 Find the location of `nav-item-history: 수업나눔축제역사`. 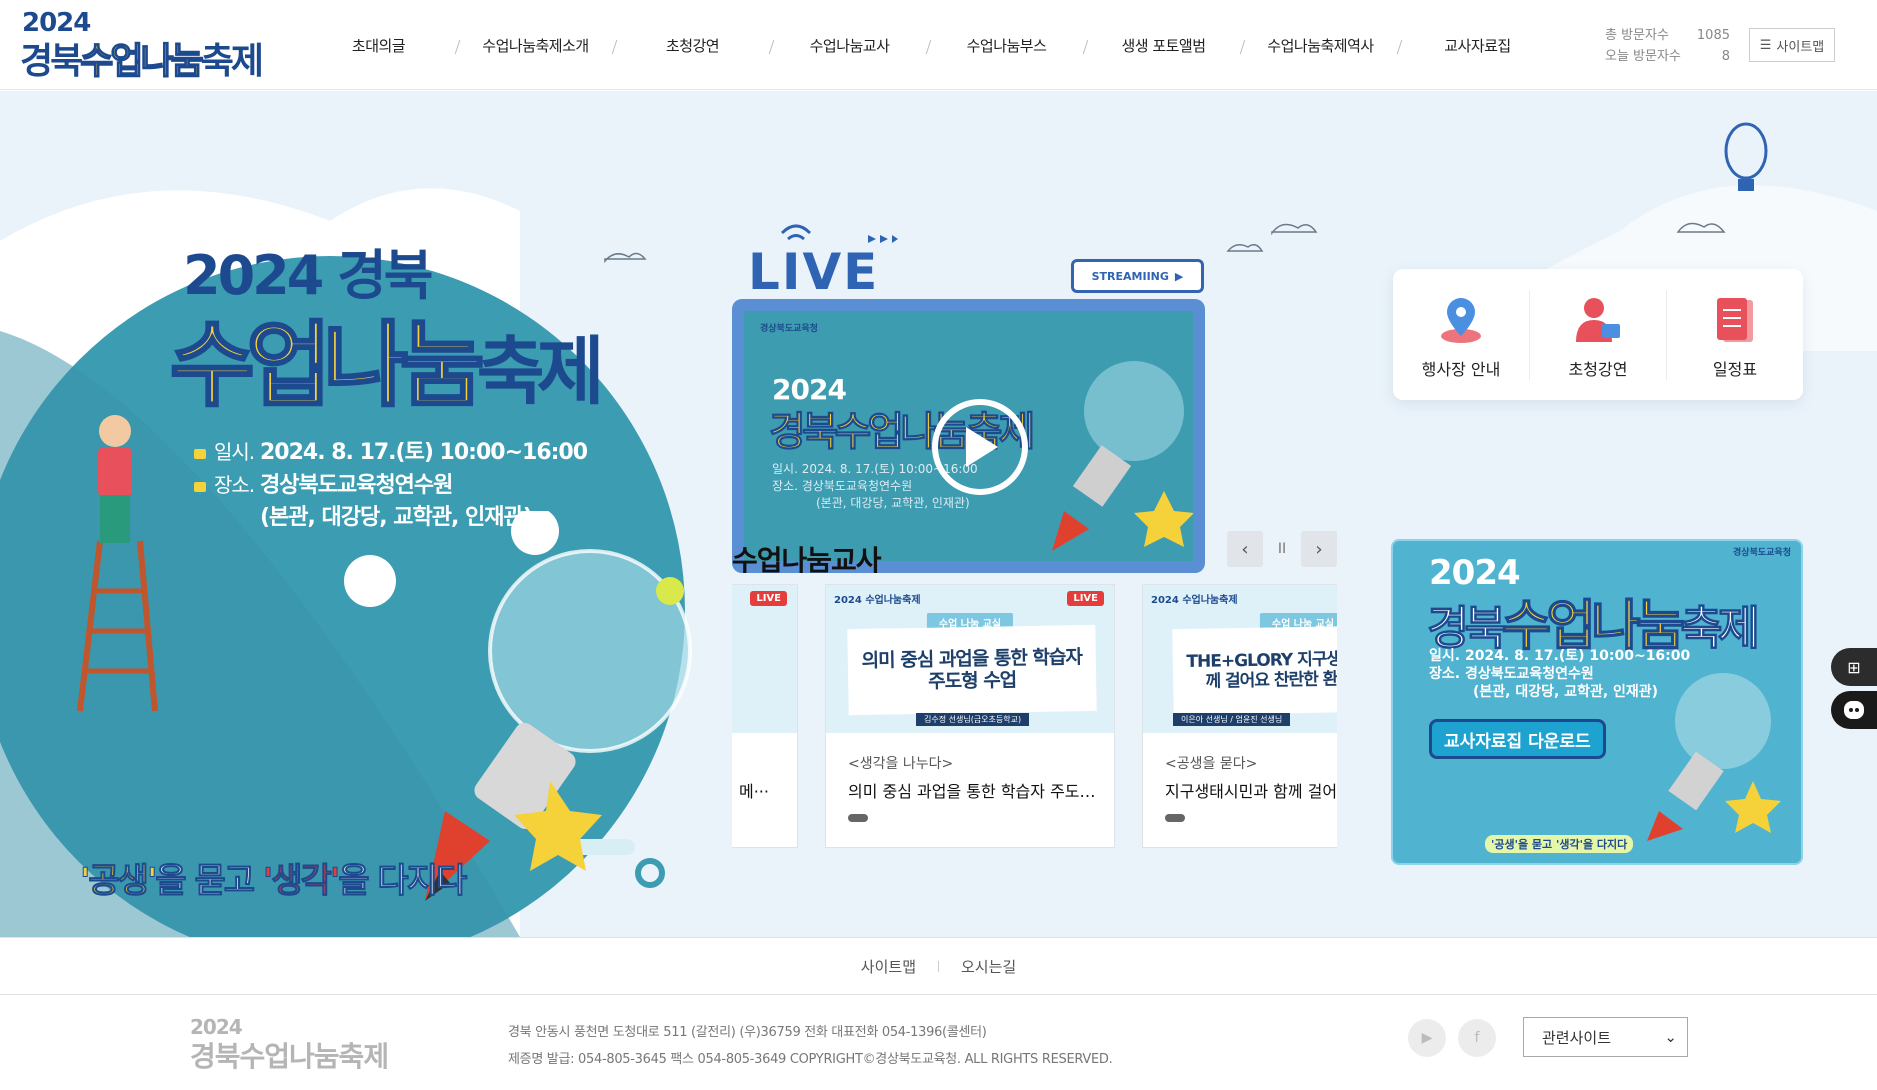

nav-item-history: 수업나눔축제역사 is located at coordinates (1320, 45).